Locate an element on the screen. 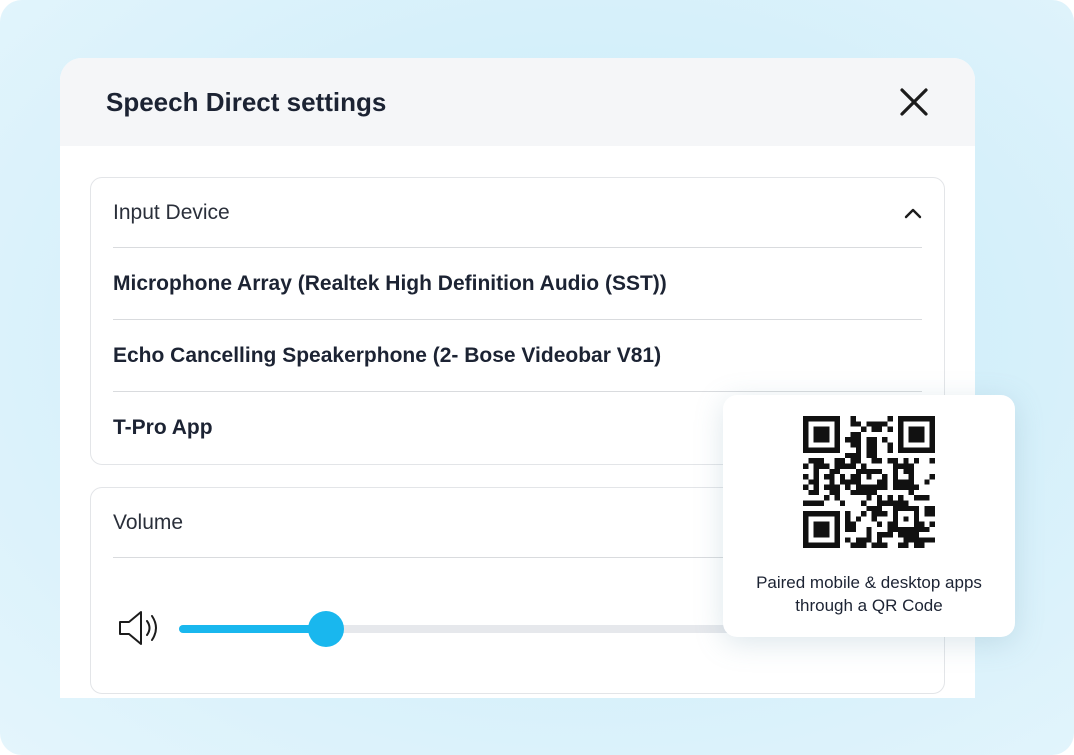  input-device-header: Input Device is located at coordinates (517, 213).